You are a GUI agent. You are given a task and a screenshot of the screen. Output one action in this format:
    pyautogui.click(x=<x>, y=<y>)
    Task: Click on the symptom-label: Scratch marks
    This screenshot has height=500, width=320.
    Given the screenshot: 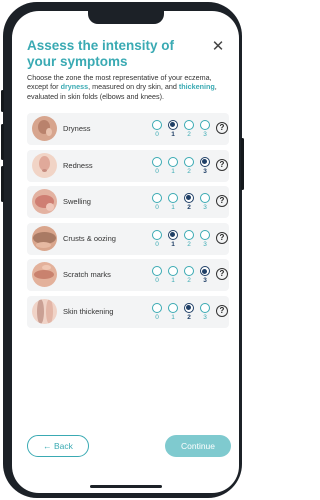 What is the action you would take?
    pyautogui.click(x=87, y=275)
    